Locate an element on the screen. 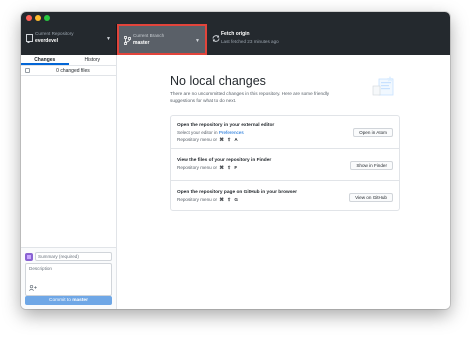 The image size is (474, 337). changed-files-count: 0 changed files is located at coordinates (73, 70).